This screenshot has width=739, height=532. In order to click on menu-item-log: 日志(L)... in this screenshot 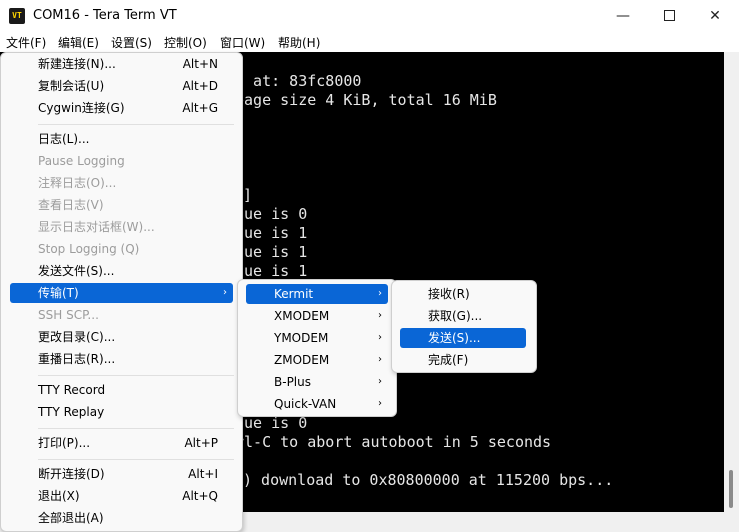, I will do `click(128, 139)`.